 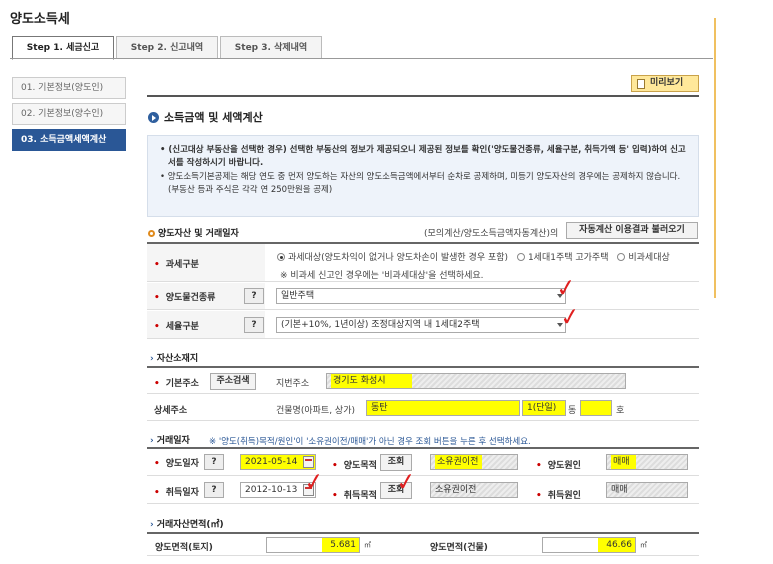 What do you see at coordinates (69, 140) in the screenshot?
I see `sidebar-item-tax-calc: 03. 소득금액세액계산` at bounding box center [69, 140].